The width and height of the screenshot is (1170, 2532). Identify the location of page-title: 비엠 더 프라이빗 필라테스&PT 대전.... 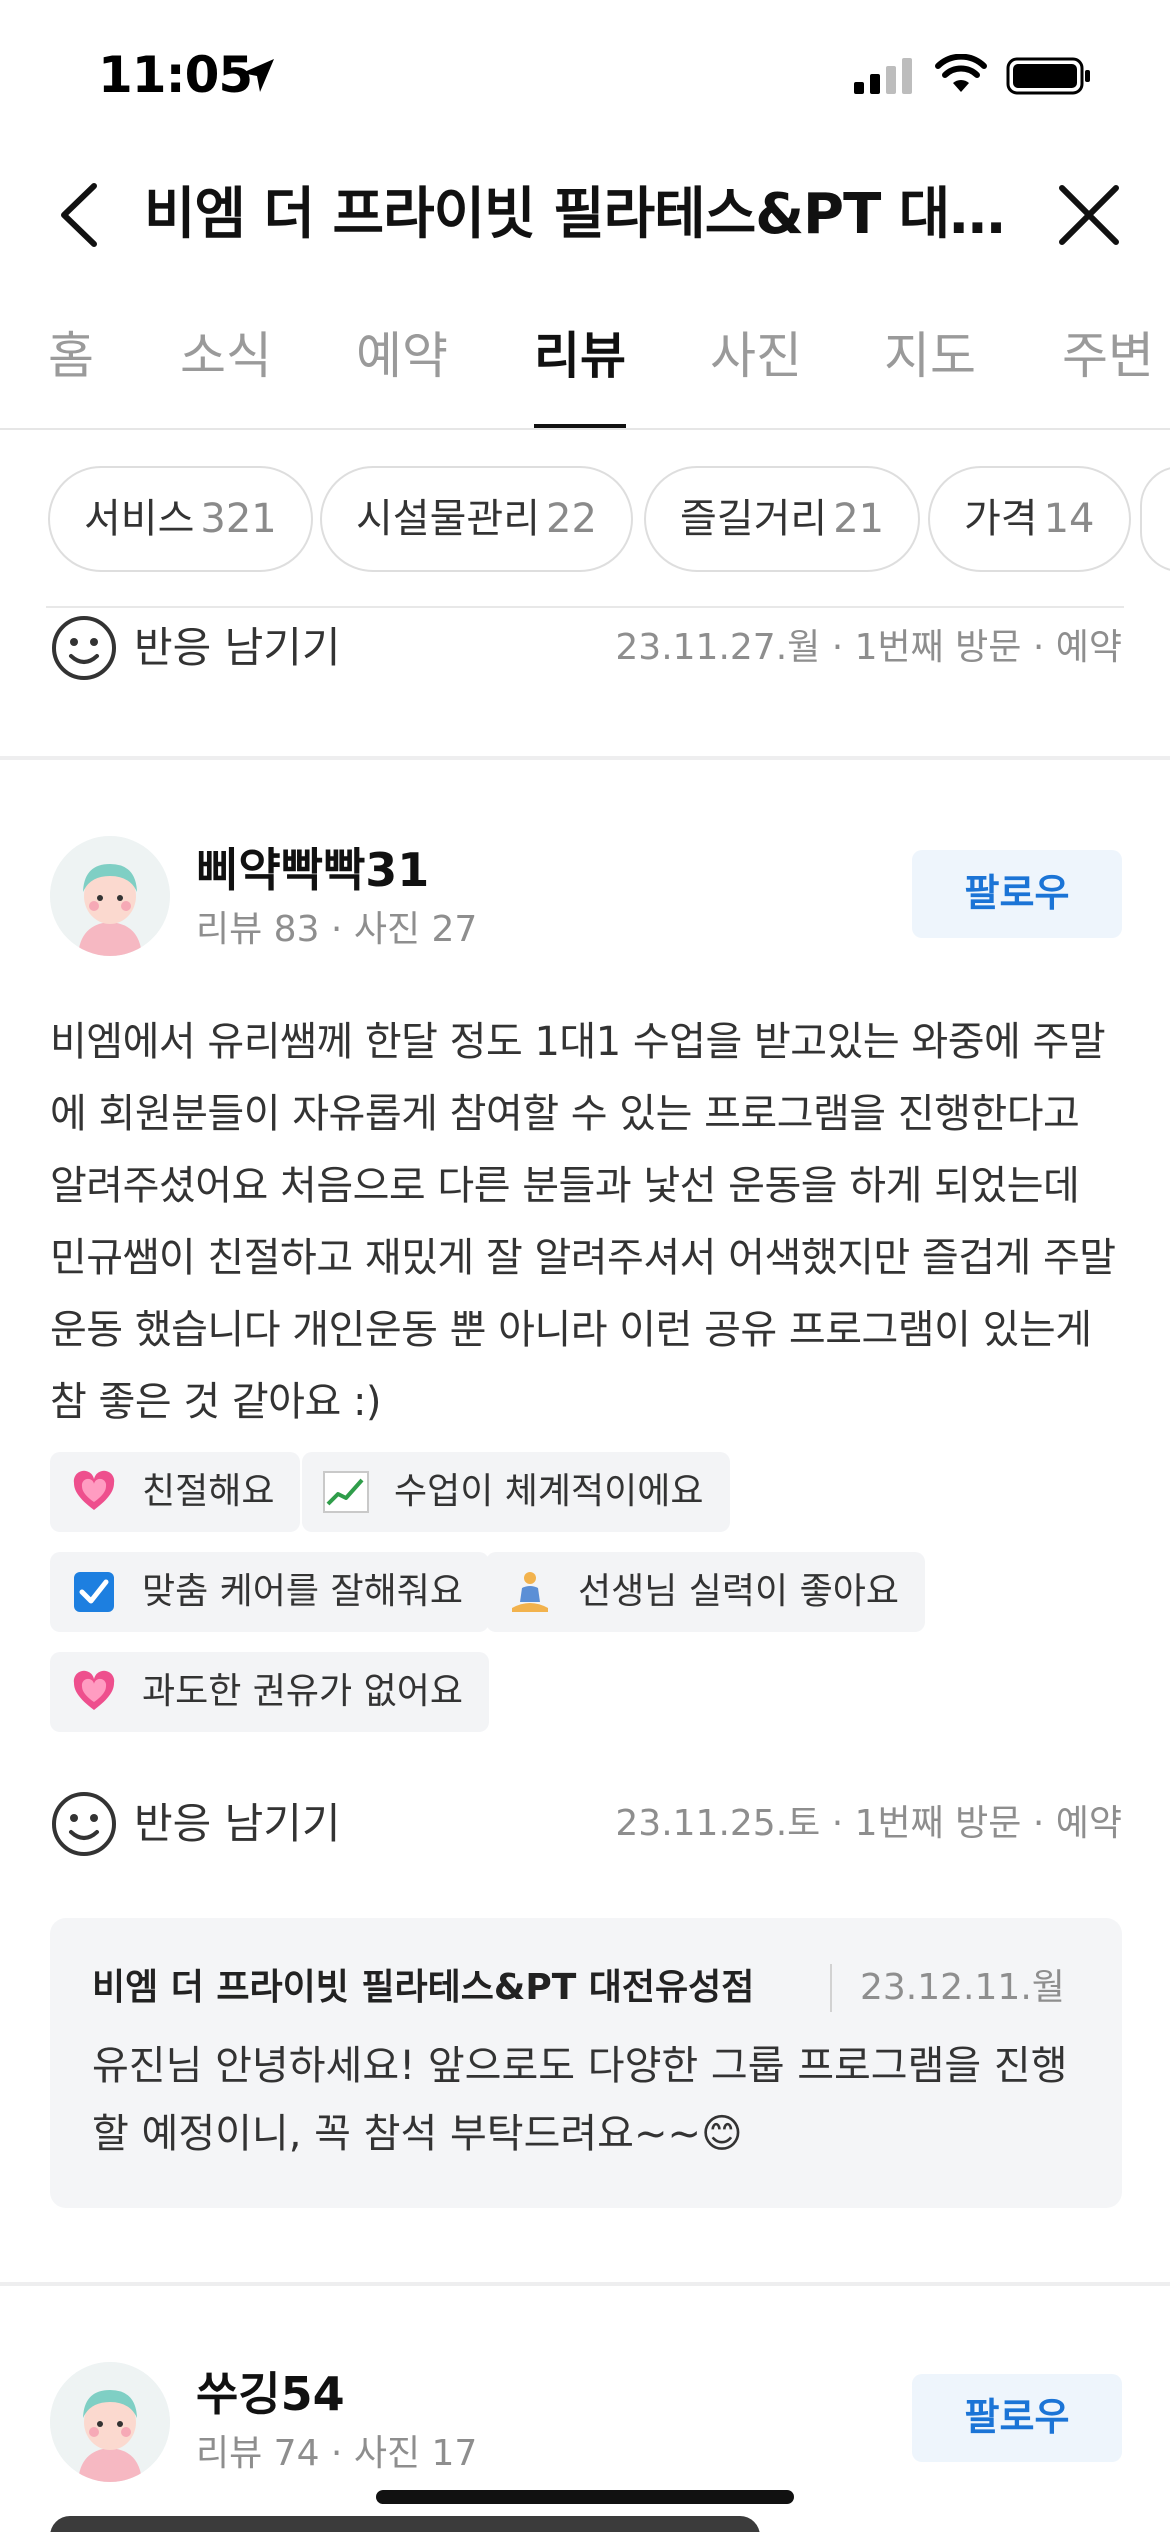
(584, 214).